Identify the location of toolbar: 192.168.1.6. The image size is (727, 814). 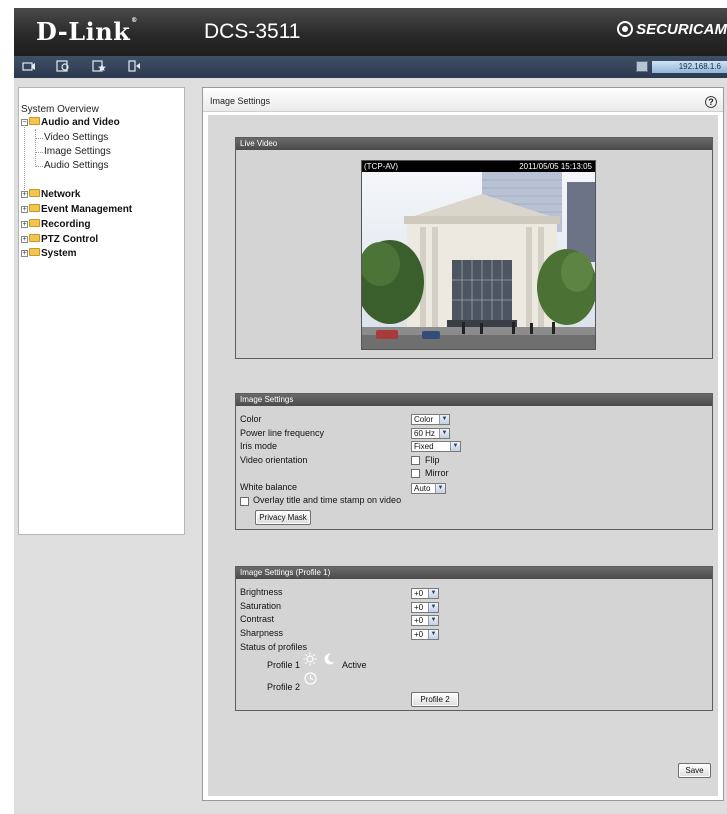
(370, 67).